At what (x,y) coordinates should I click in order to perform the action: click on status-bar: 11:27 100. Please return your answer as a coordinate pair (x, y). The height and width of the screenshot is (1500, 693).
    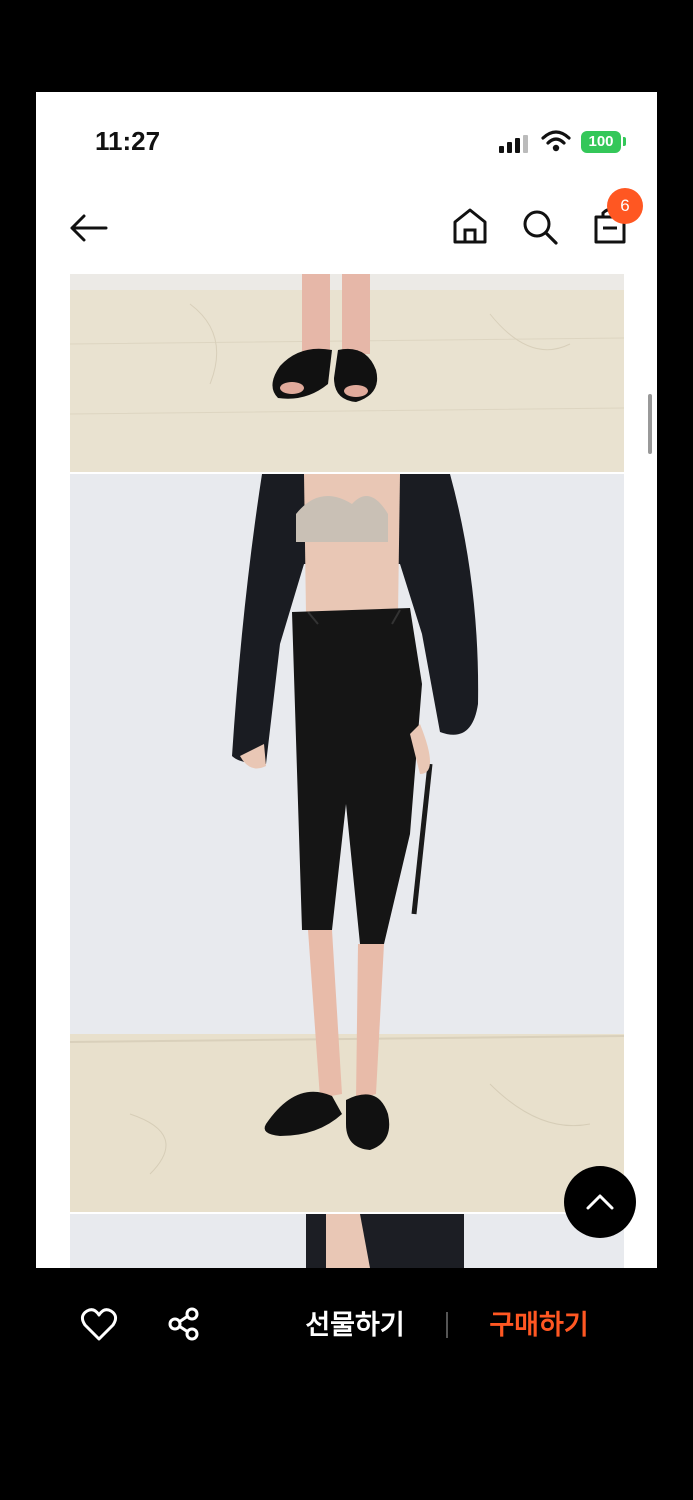
    Looking at the image, I should click on (346, 137).